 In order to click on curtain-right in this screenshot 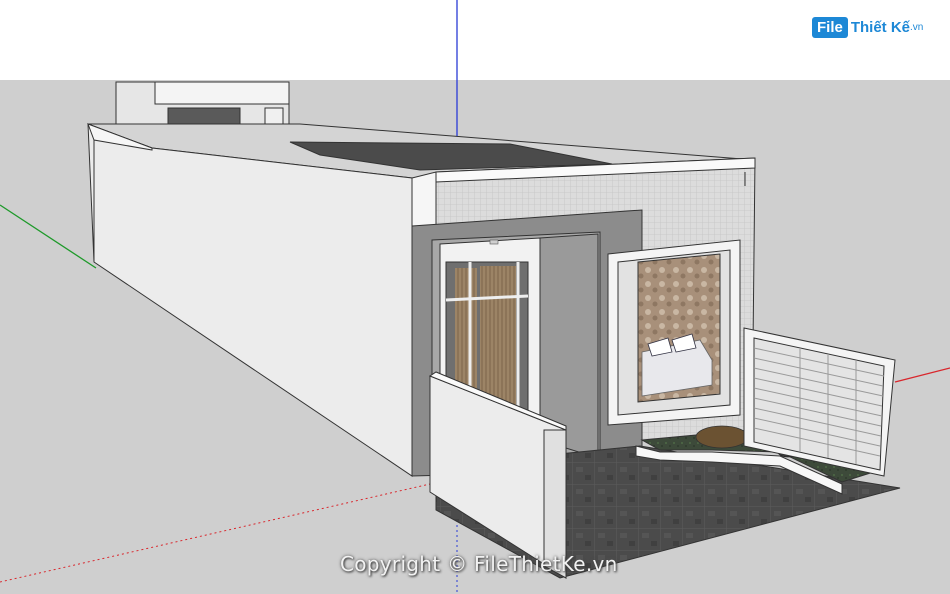, I will do `click(498, 336)`.